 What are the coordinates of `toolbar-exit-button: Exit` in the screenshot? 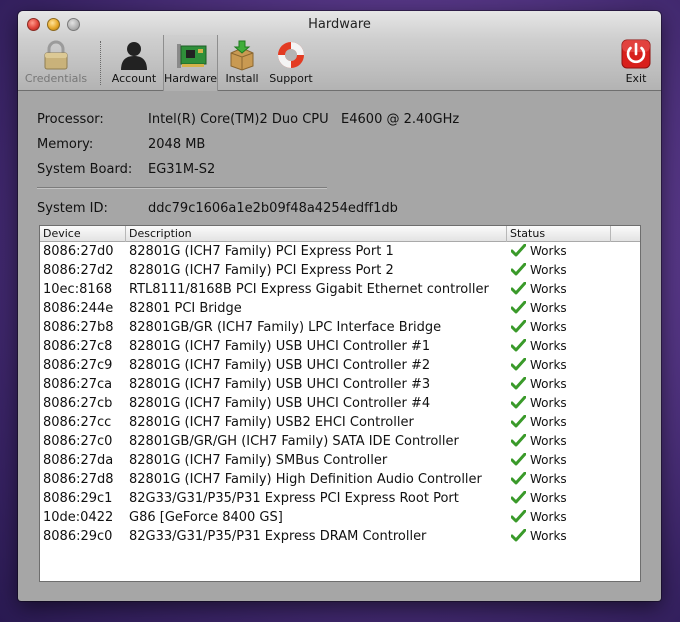 It's located at (636, 62).